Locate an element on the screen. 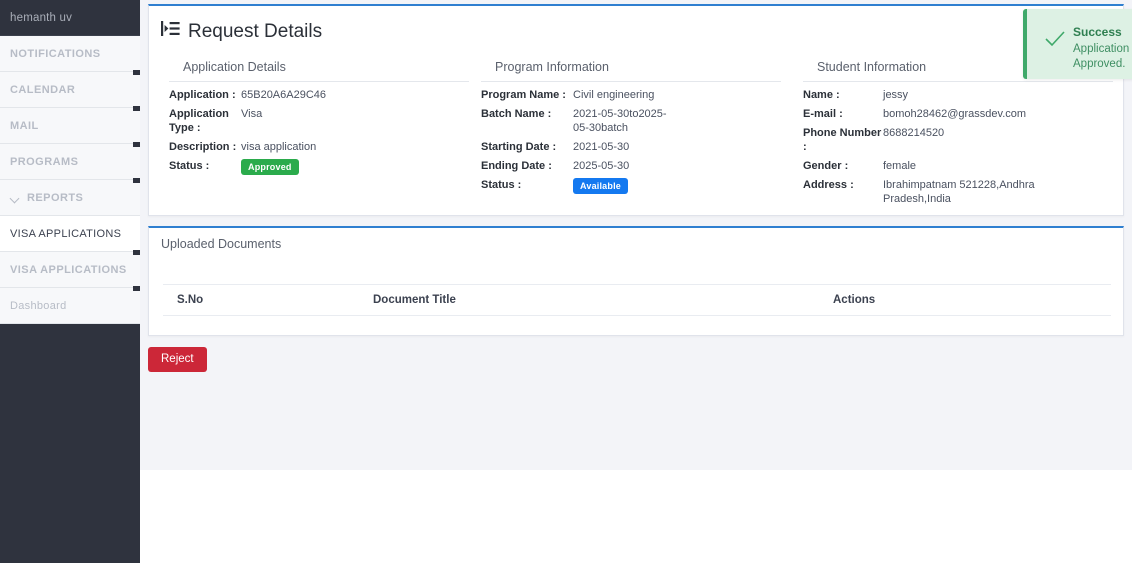 The image size is (1132, 563). uploaded-documents-table: S.No Document Title Actions is located at coordinates (637, 289).